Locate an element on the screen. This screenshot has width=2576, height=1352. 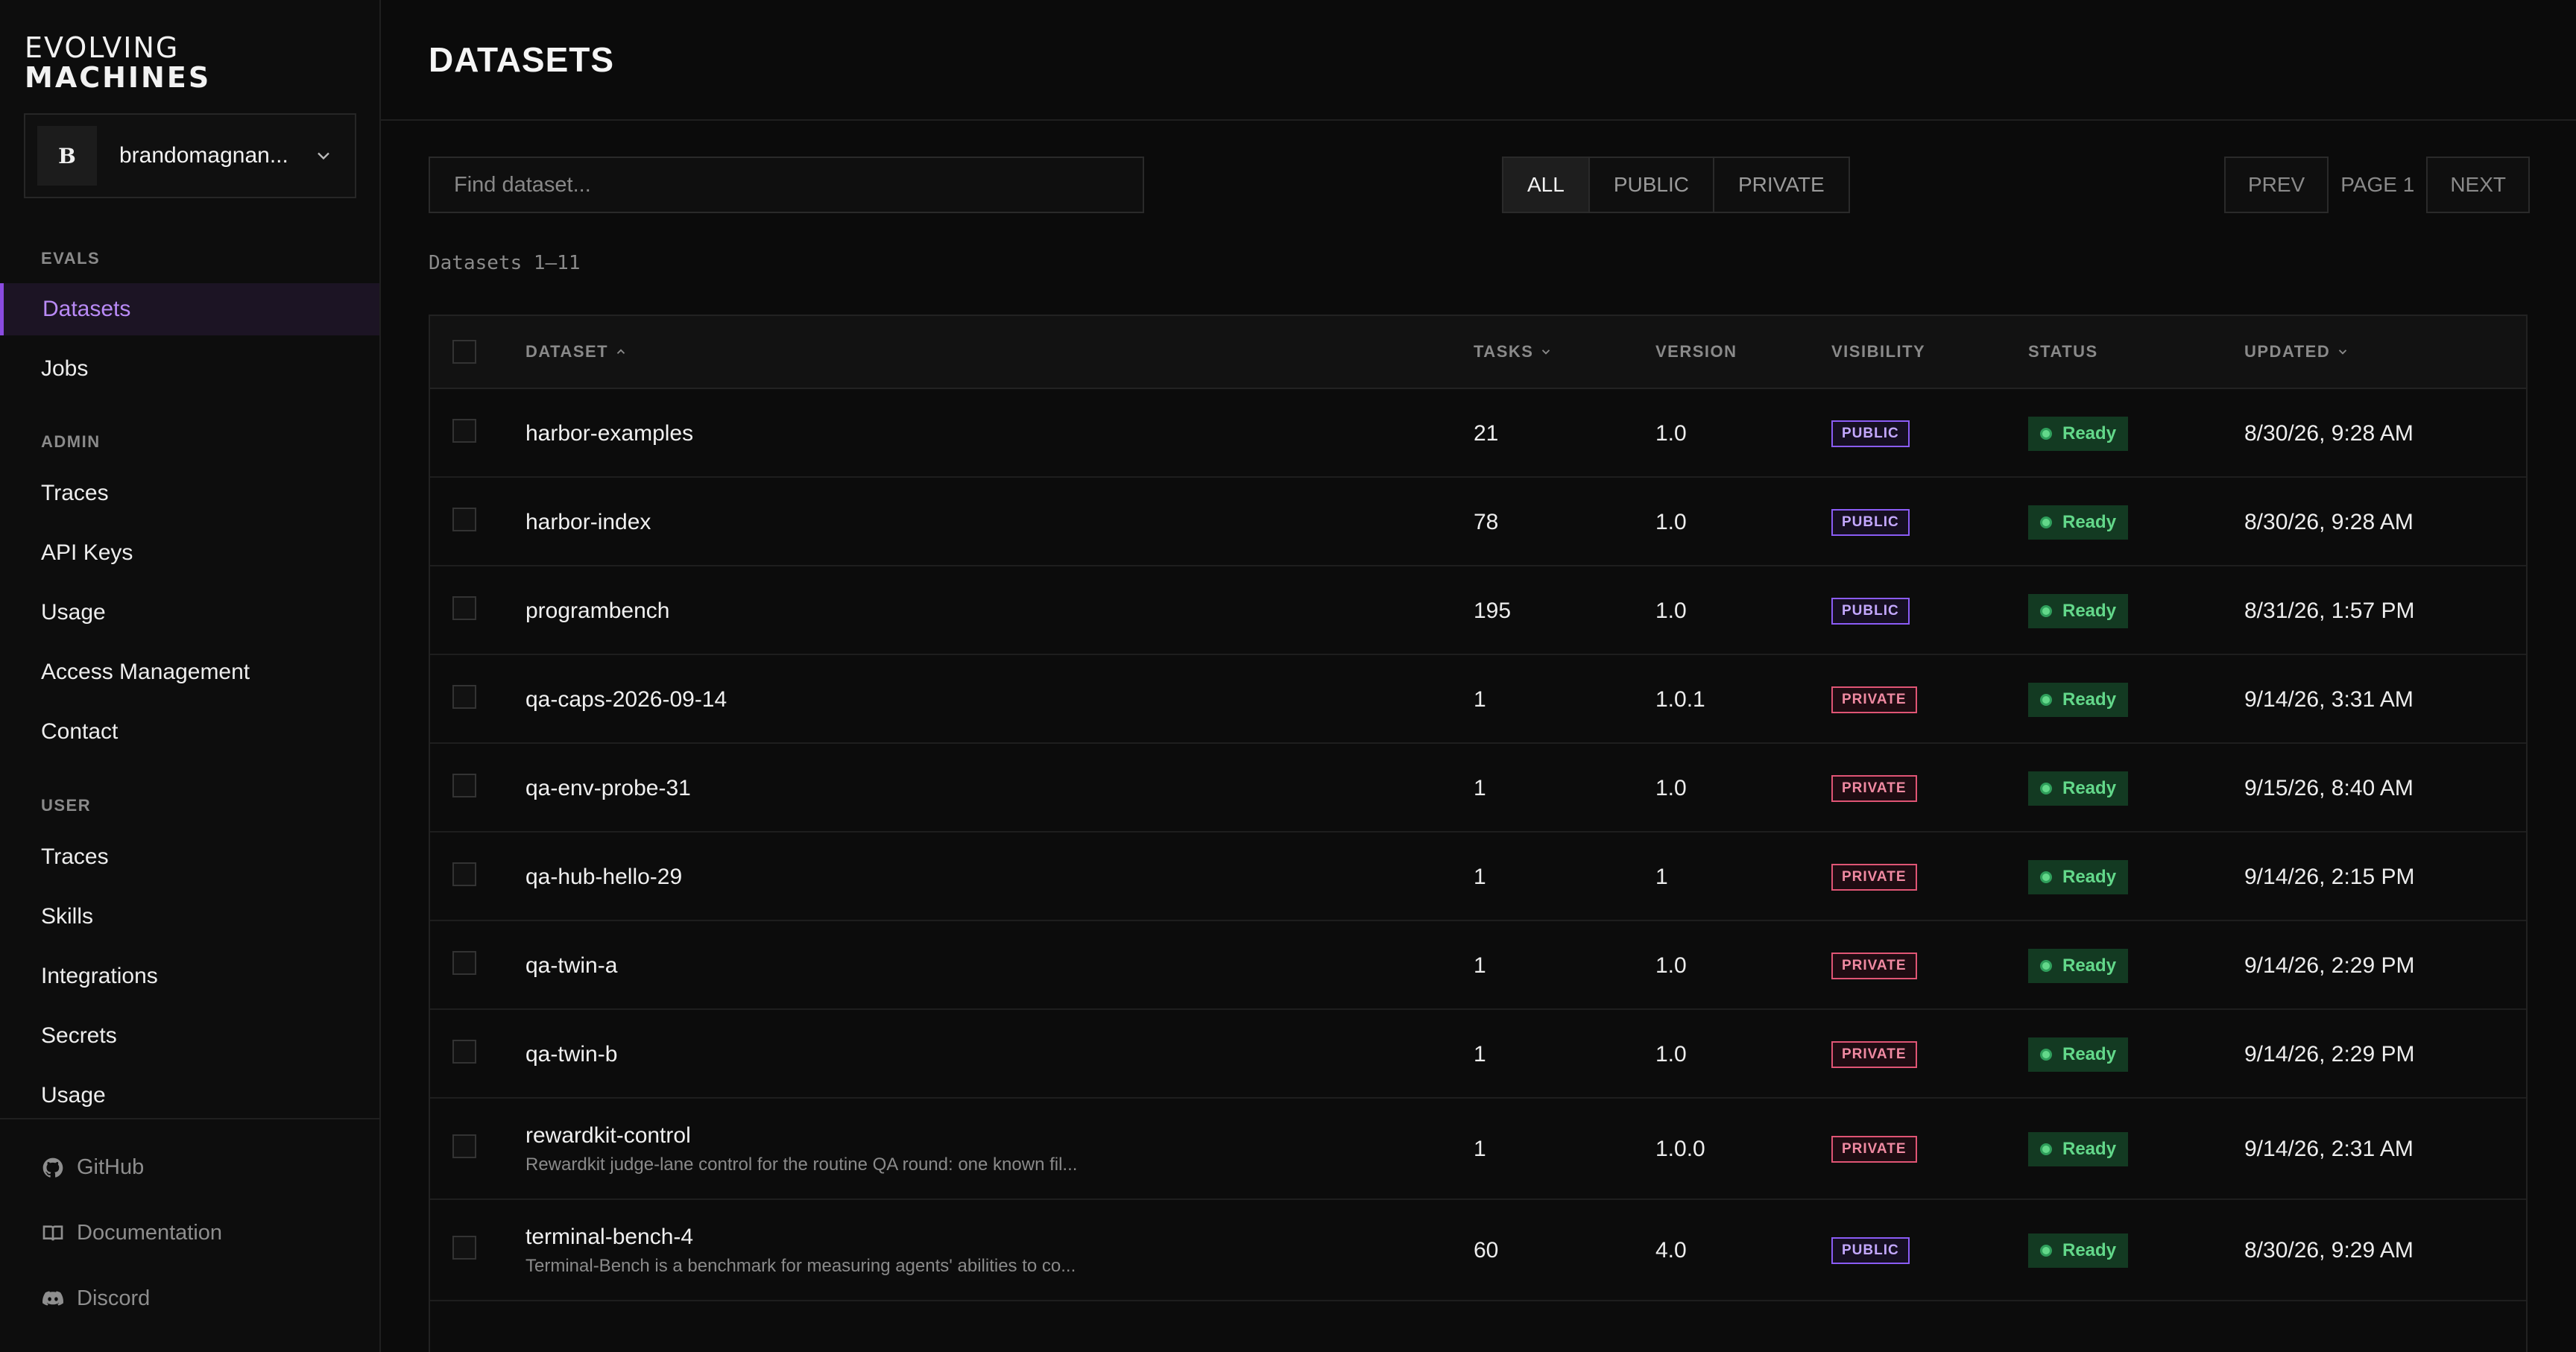
dataset-name: qa-hub-hello-29 is located at coordinates (603, 877).